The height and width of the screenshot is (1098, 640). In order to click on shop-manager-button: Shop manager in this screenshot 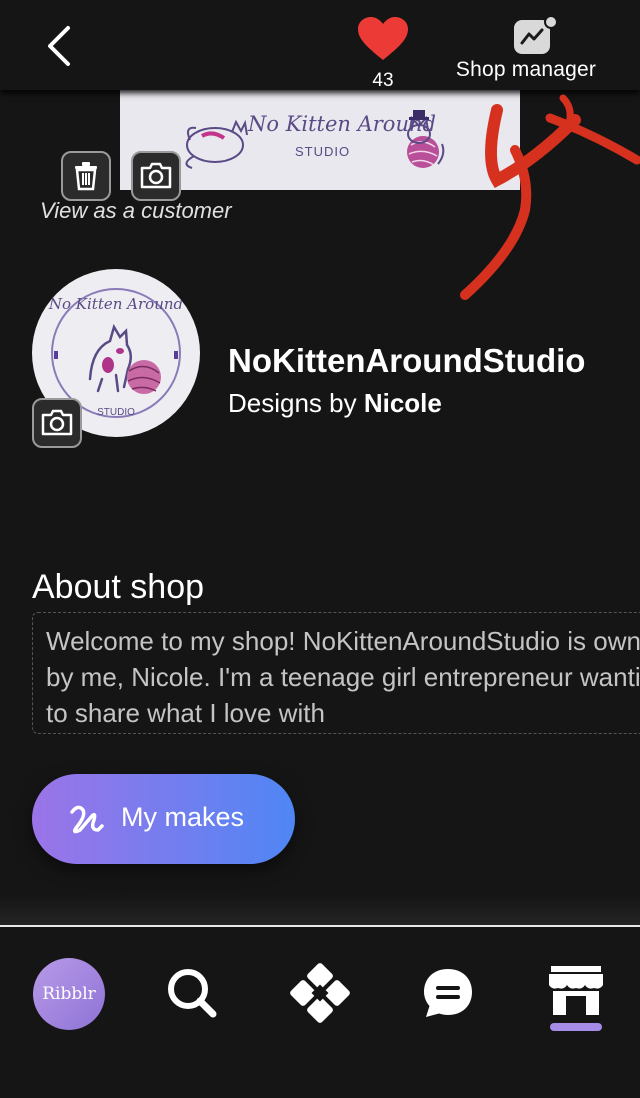, I will do `click(526, 50)`.